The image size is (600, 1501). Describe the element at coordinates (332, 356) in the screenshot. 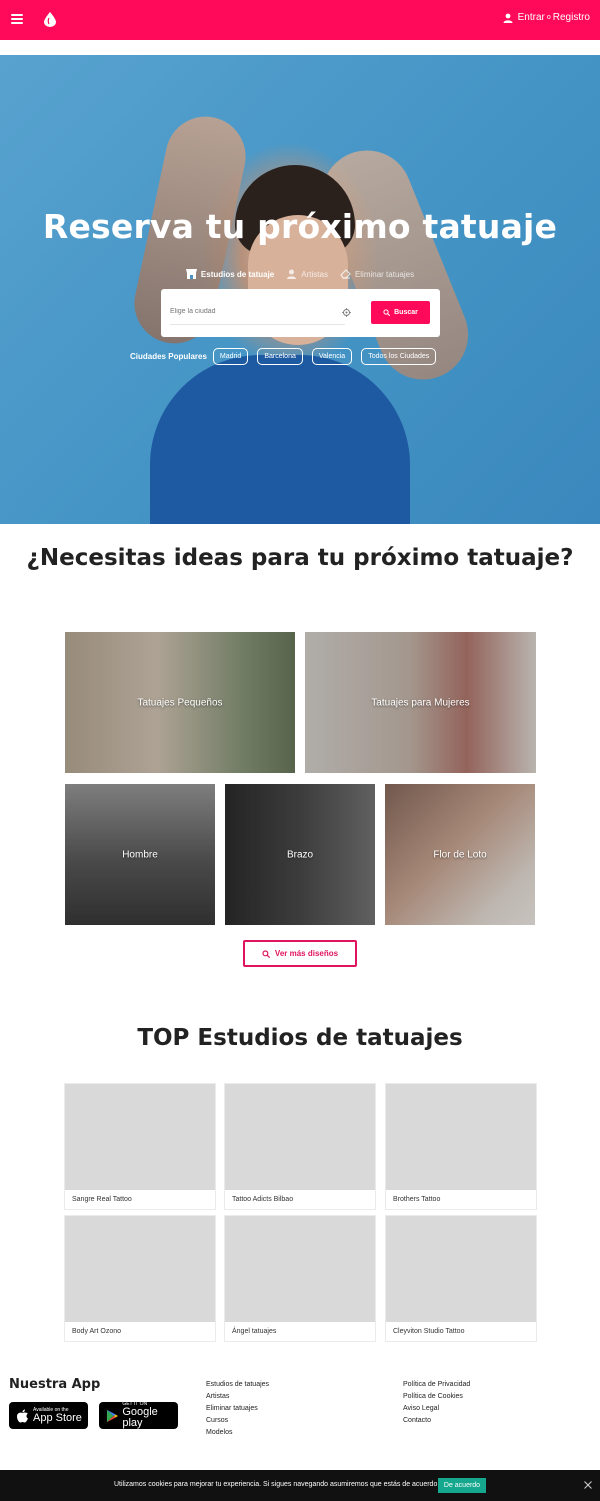

I see `city-chip-valencia: Valencia` at that location.